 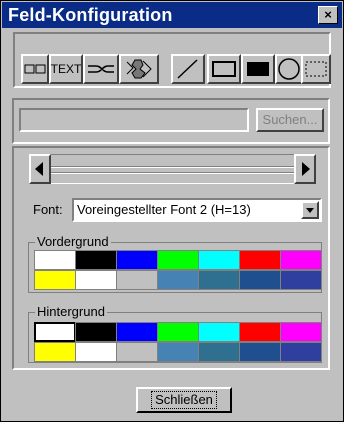 I want to click on field-tool-button, so click(x=35, y=69).